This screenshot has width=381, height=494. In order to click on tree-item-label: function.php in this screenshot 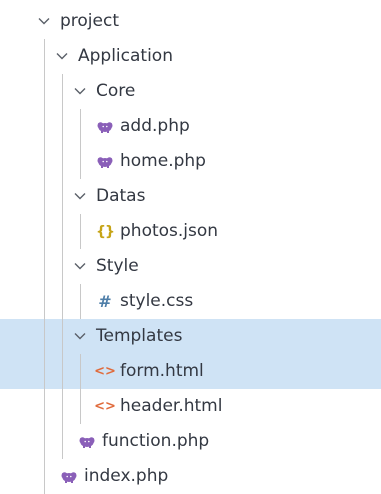, I will do `click(156, 441)`.